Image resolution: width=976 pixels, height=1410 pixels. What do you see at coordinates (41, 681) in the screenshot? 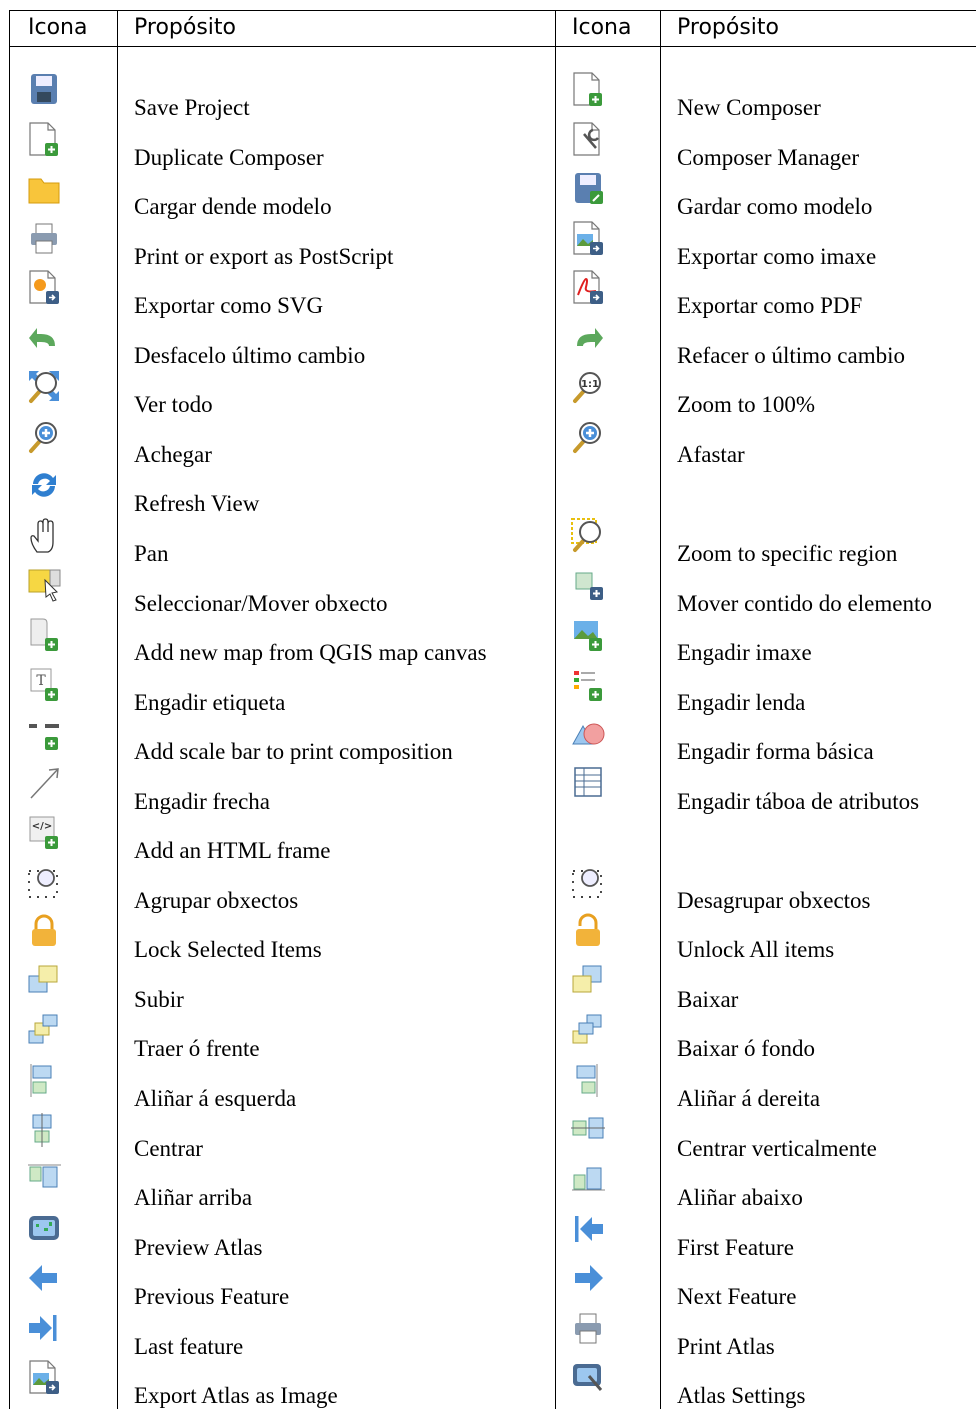
I see `svg-text: T` at bounding box center [41, 681].